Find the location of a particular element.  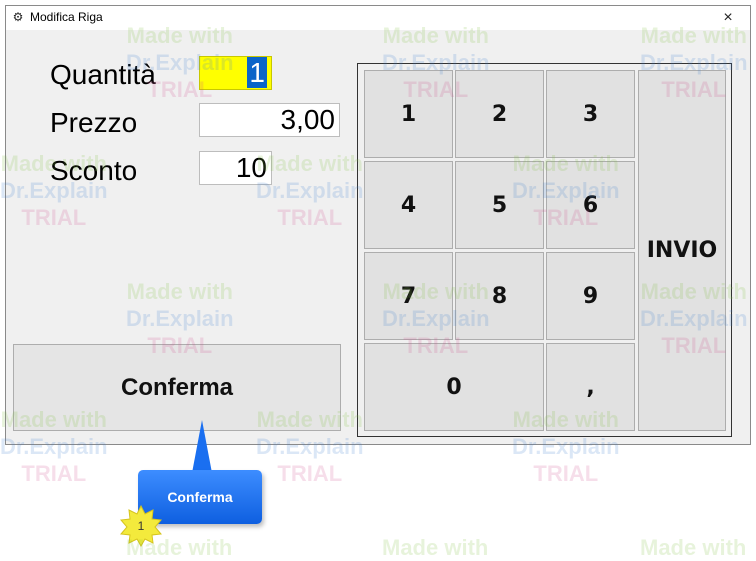

key-0-button: 0 is located at coordinates (454, 387).